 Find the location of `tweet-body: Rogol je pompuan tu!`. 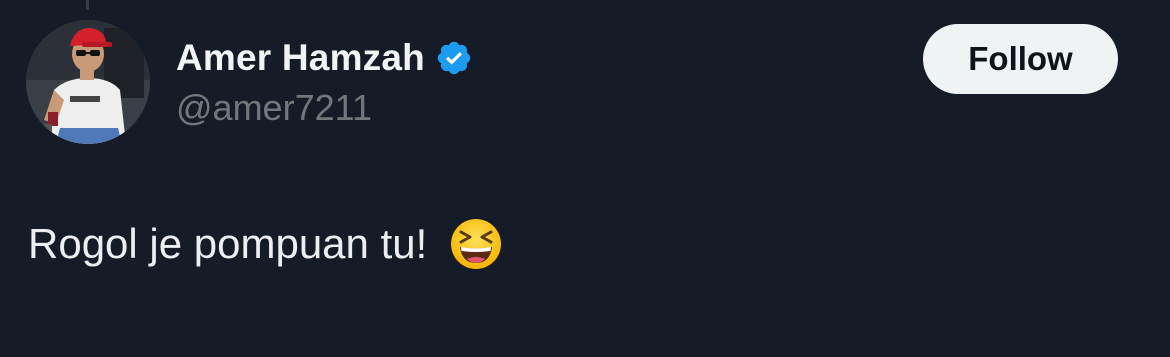

tweet-body: Rogol je pompuan tu! is located at coordinates (265, 244).